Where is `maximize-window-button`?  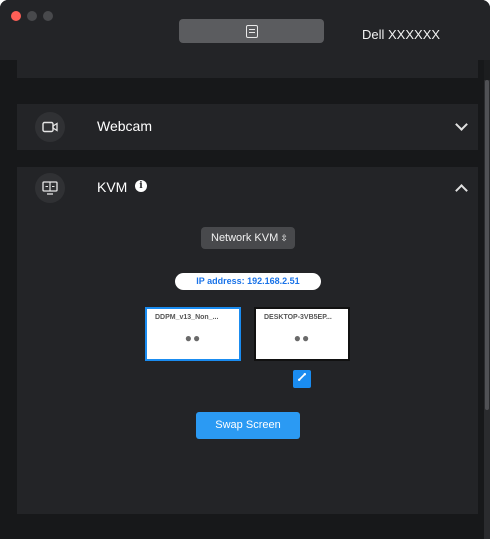 maximize-window-button is located at coordinates (48, 16).